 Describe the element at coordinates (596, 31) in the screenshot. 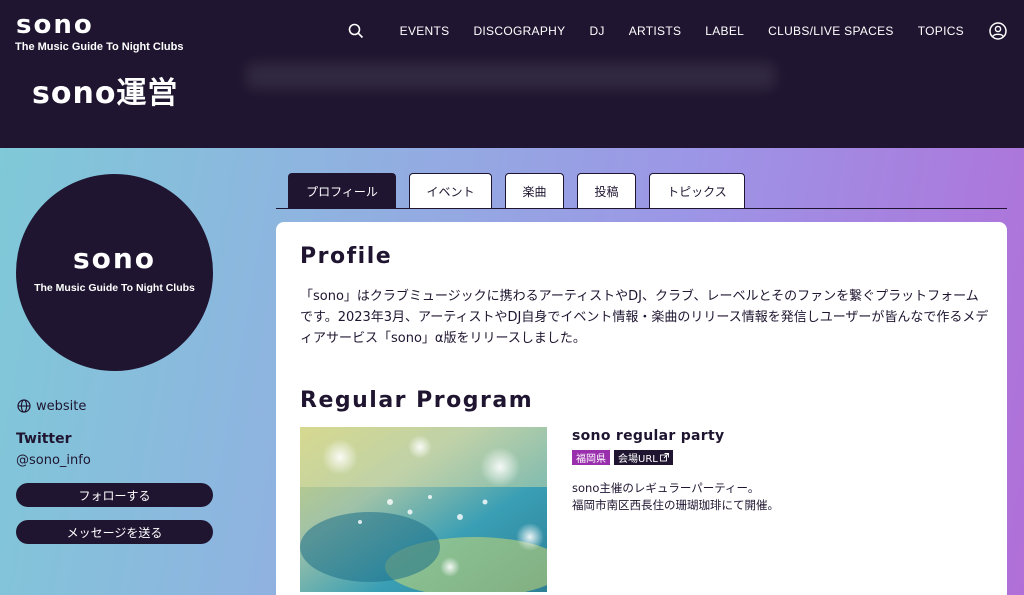

I see `nav-dj: DJ` at that location.